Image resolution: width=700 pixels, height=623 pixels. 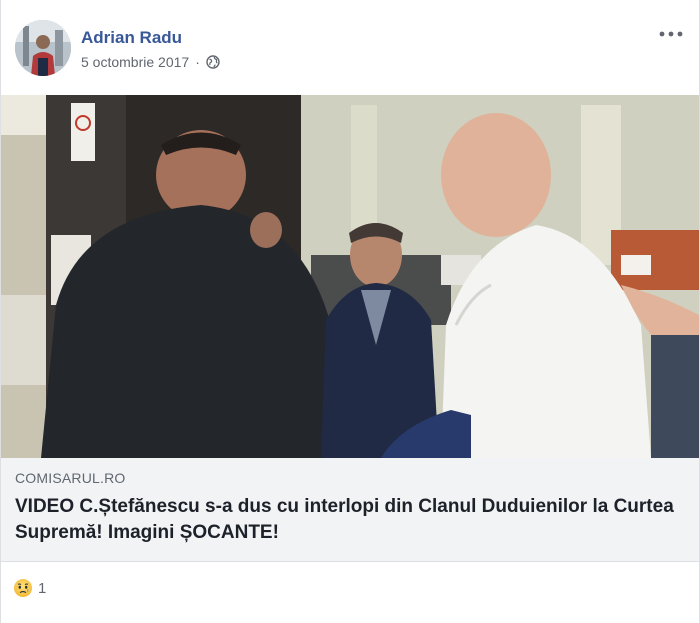 I want to click on reactions-summary: 1, so click(x=29, y=588).